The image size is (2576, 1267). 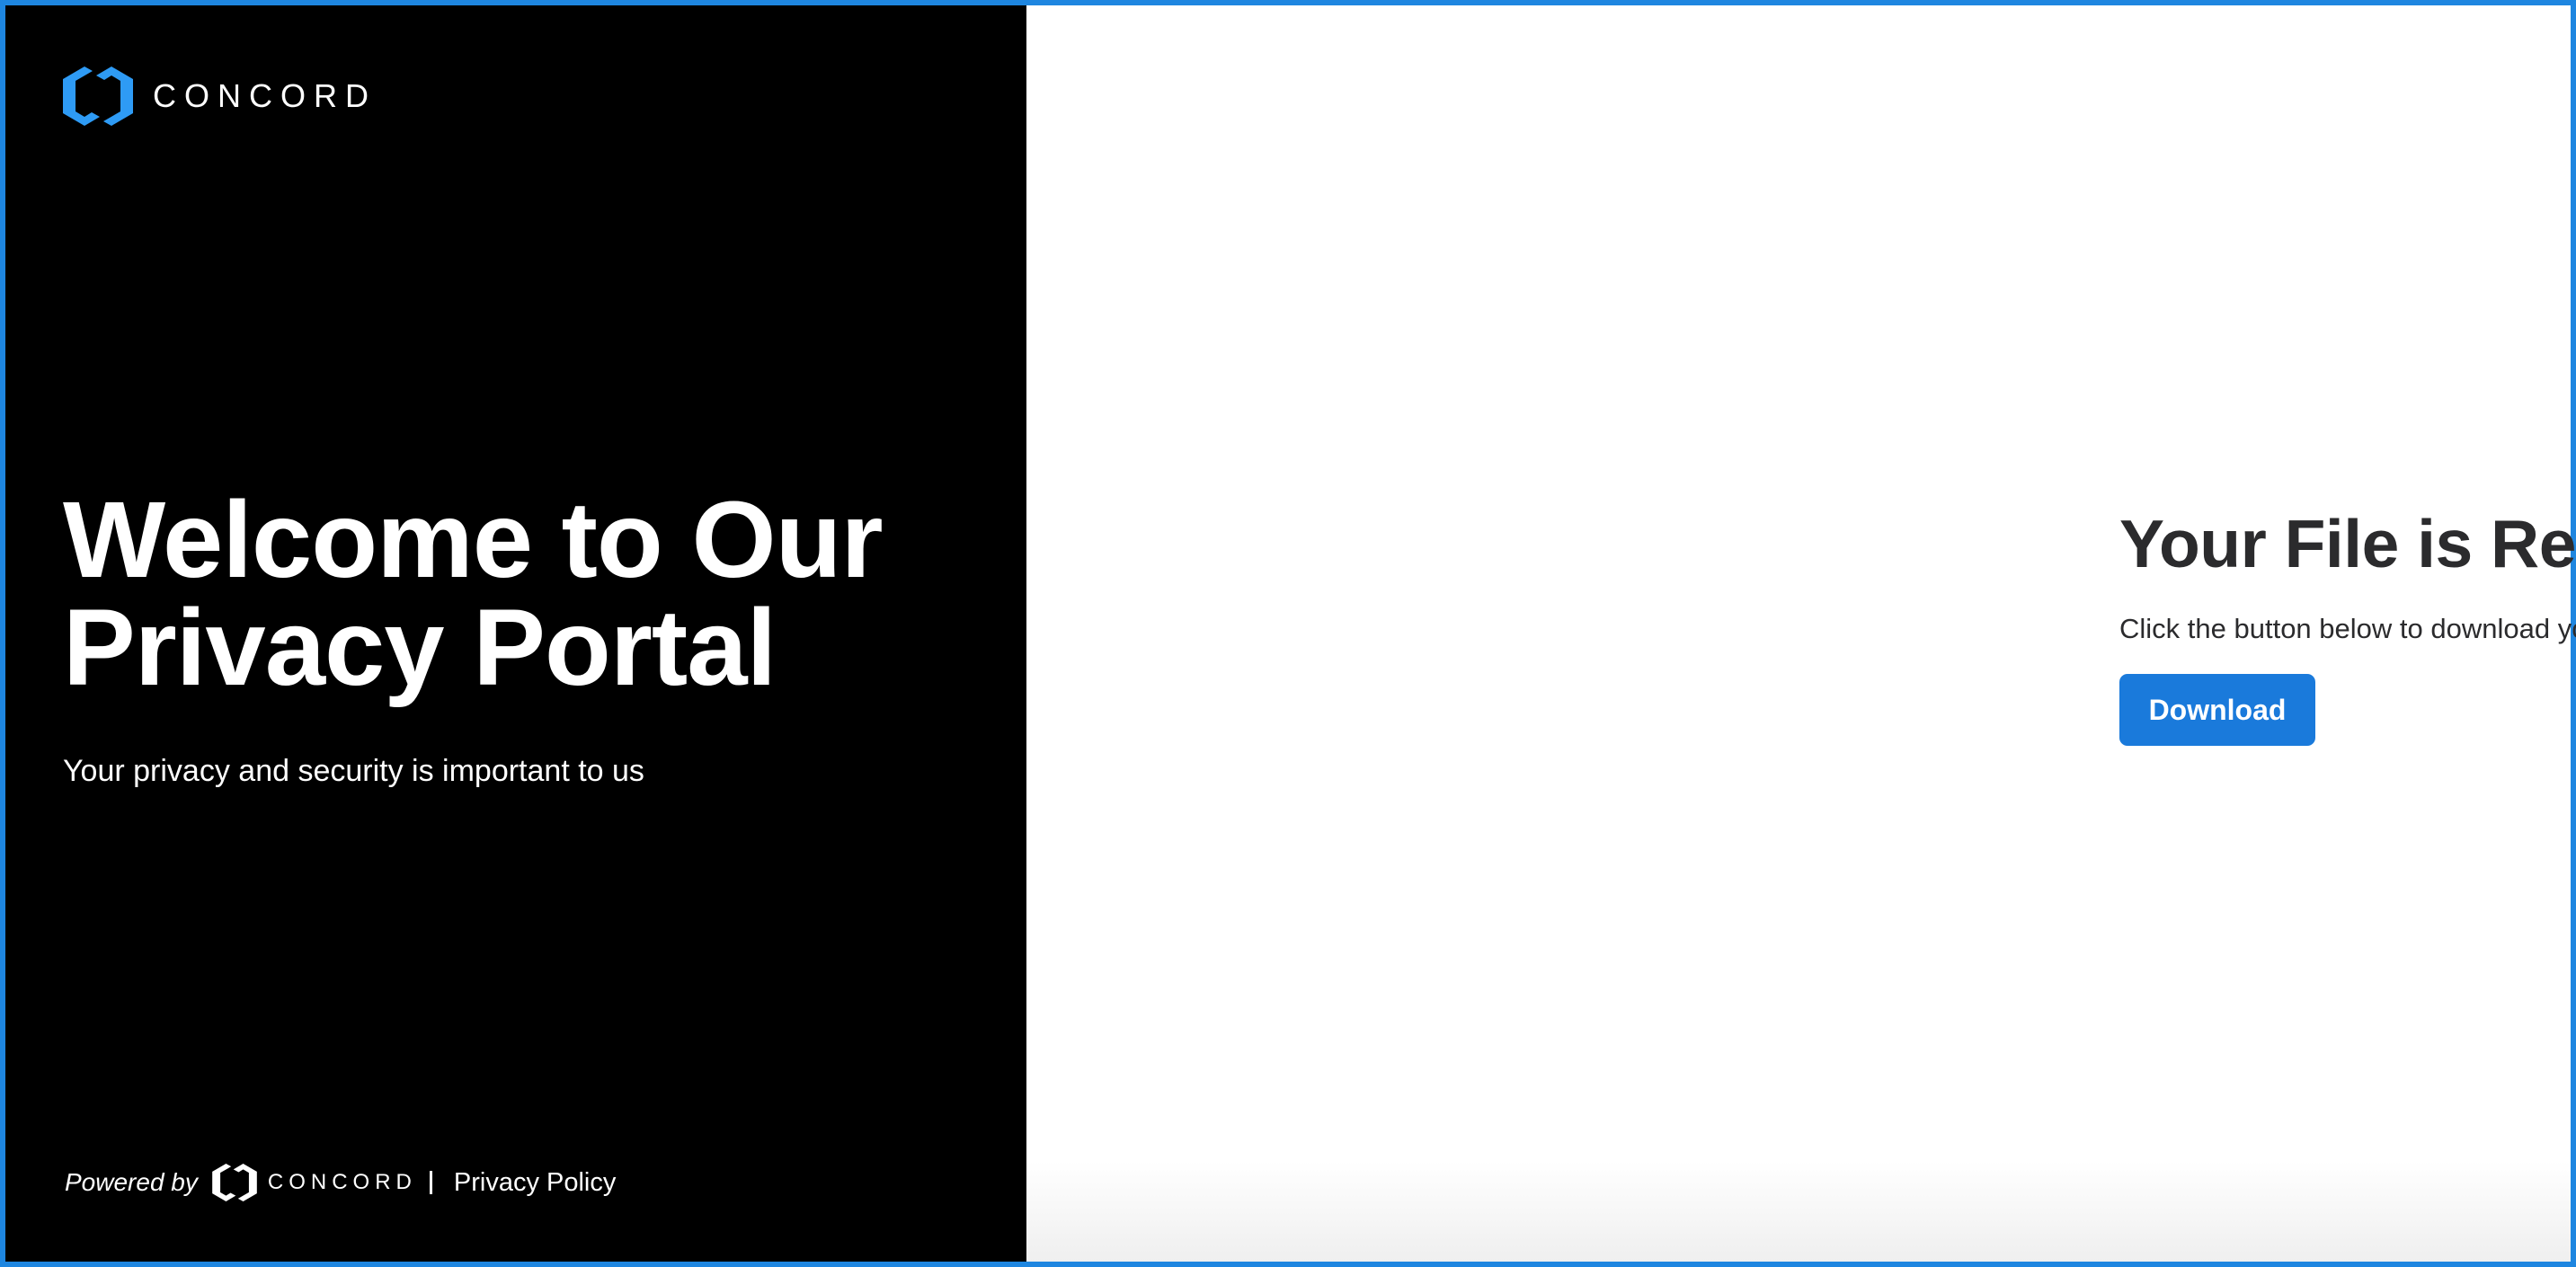 I want to click on download-button: Download, so click(x=2217, y=710).